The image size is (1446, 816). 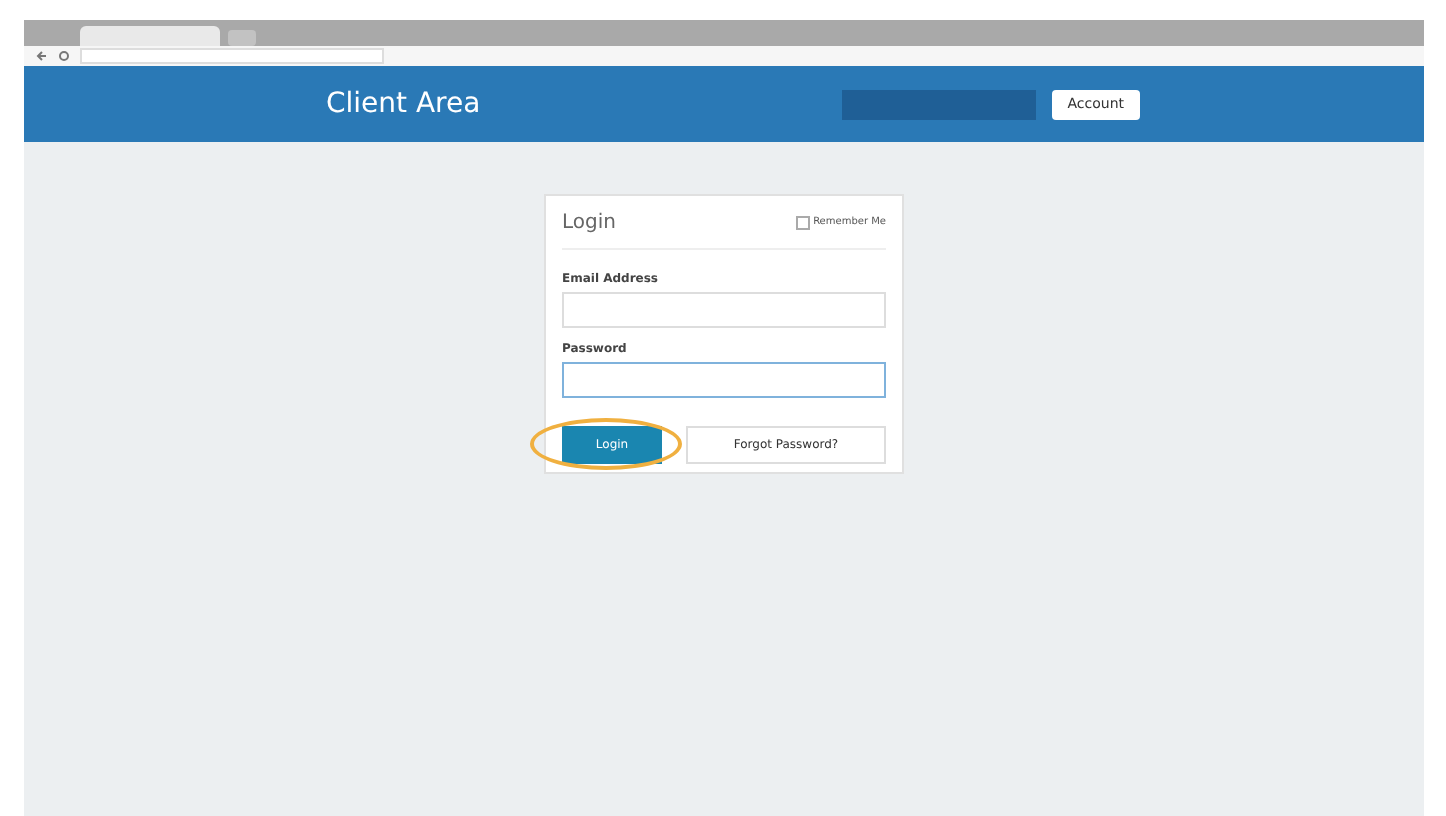 I want to click on site-title: Client Area, so click(x=404, y=104).